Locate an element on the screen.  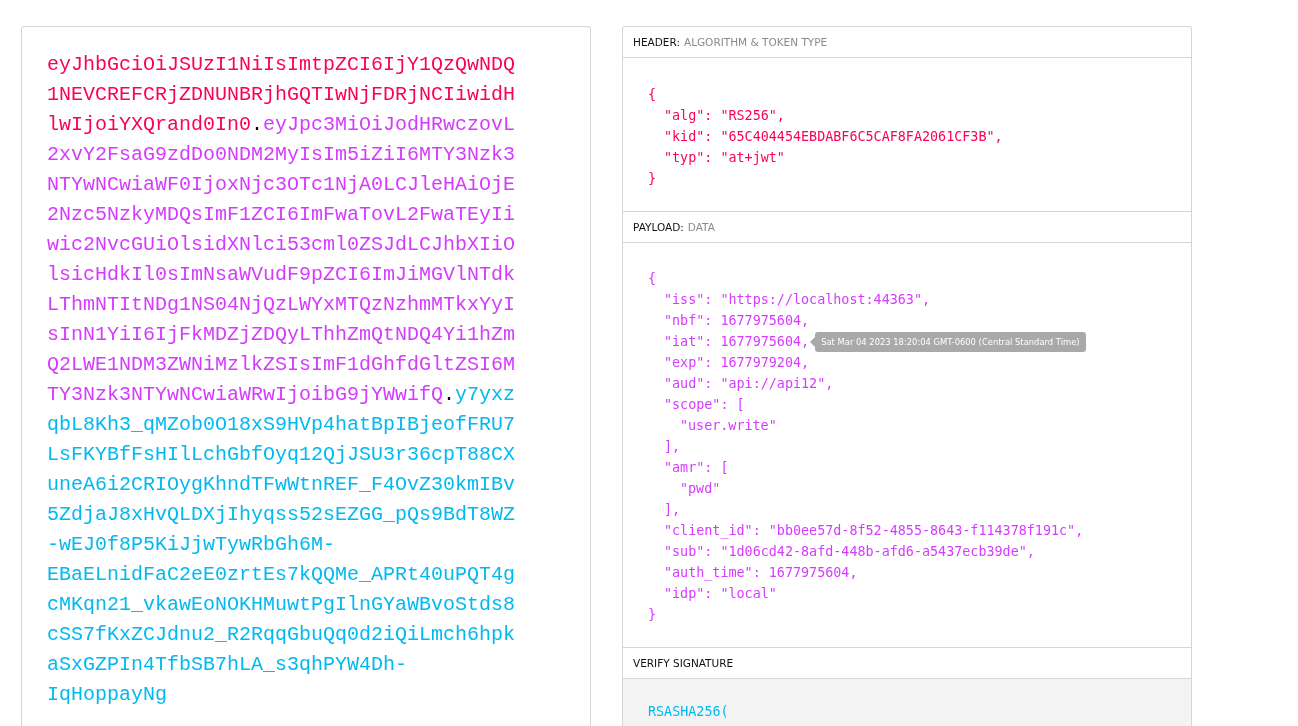
code-line: "iss": "https://localhost:44363", is located at coordinates (797, 300).